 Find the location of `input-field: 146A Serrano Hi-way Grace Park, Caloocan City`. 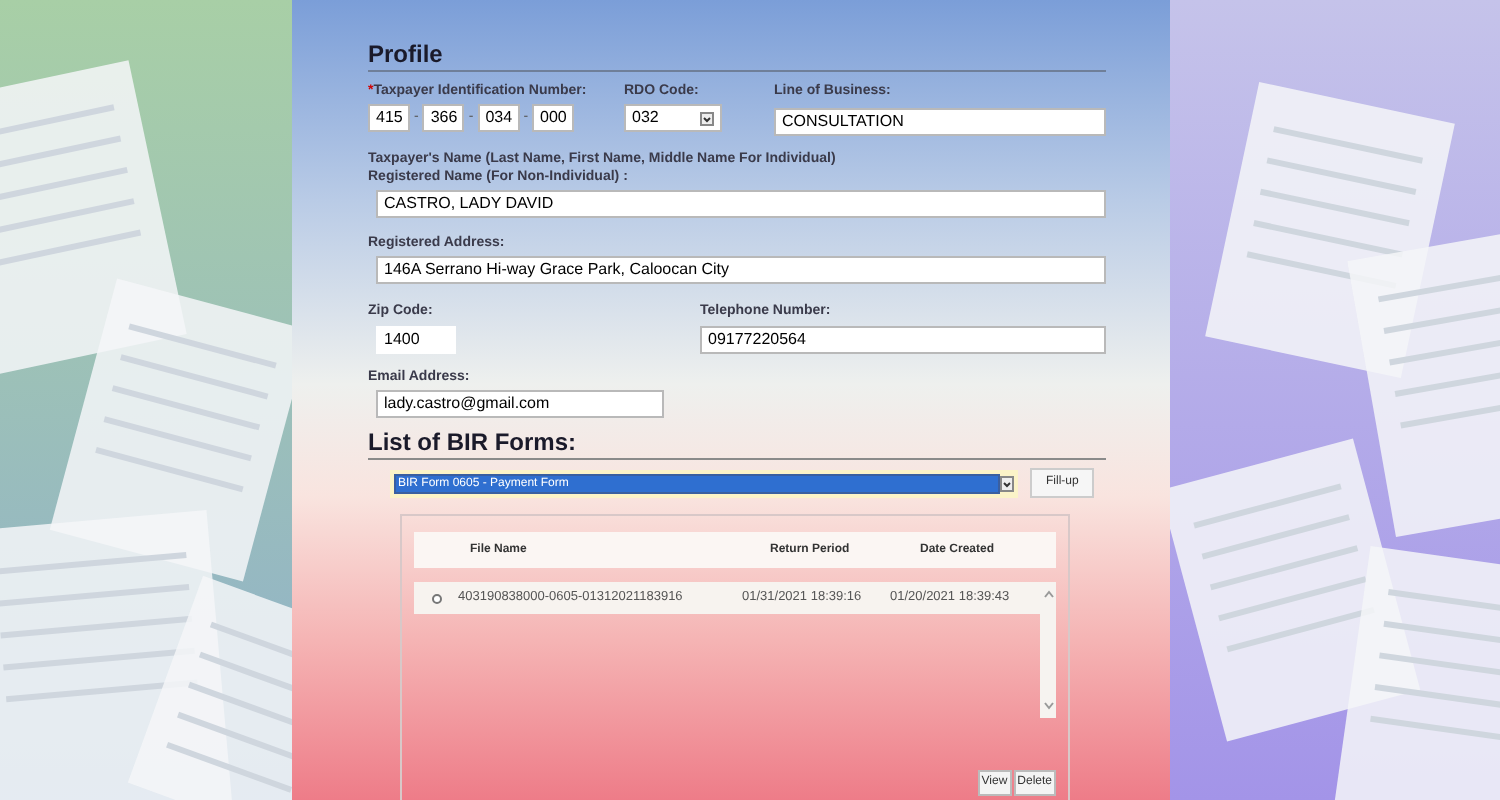

input-field: 146A Serrano Hi-way Grace Park, Caloocan City is located at coordinates (741, 270).